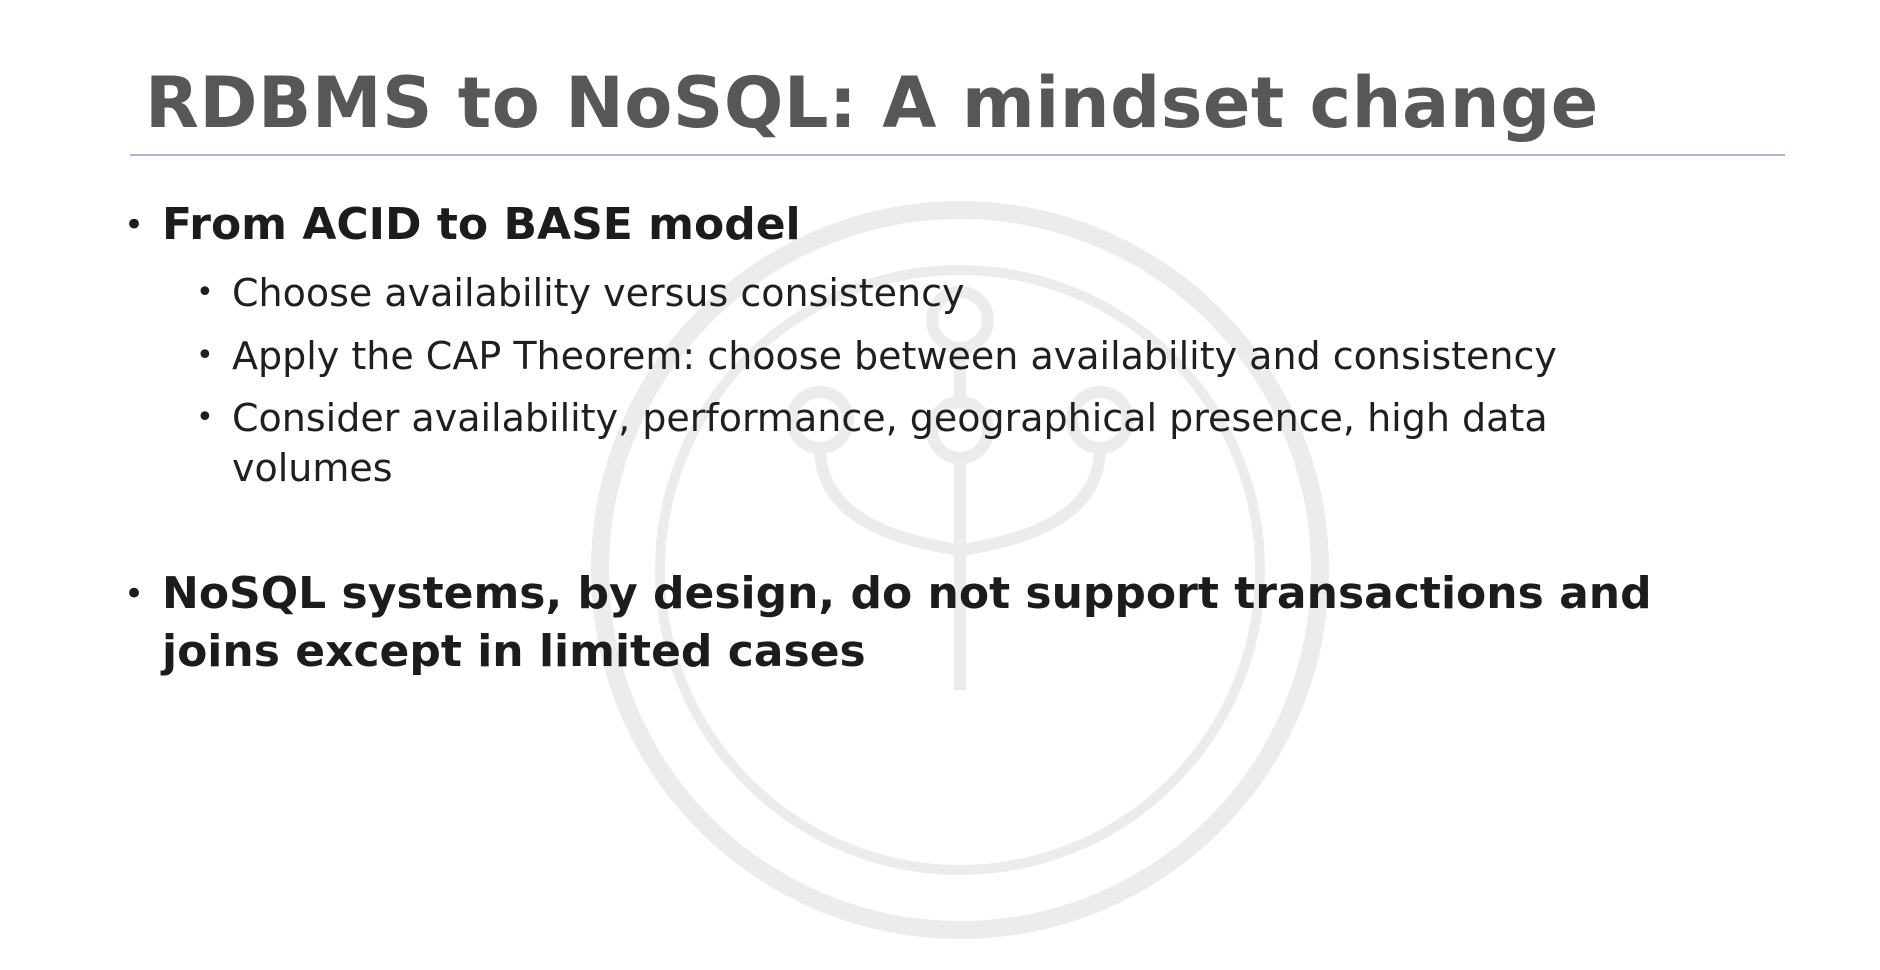  Describe the element at coordinates (481, 224) in the screenshot. I see `bullet-text: From ACID to BASE model` at that location.